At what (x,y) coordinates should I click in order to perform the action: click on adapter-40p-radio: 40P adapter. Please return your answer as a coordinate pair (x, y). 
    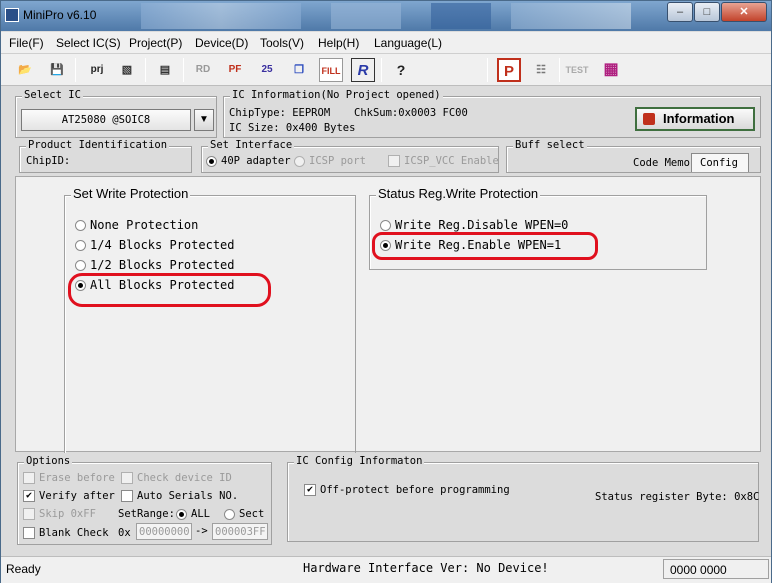
    Looking at the image, I should click on (248, 161).